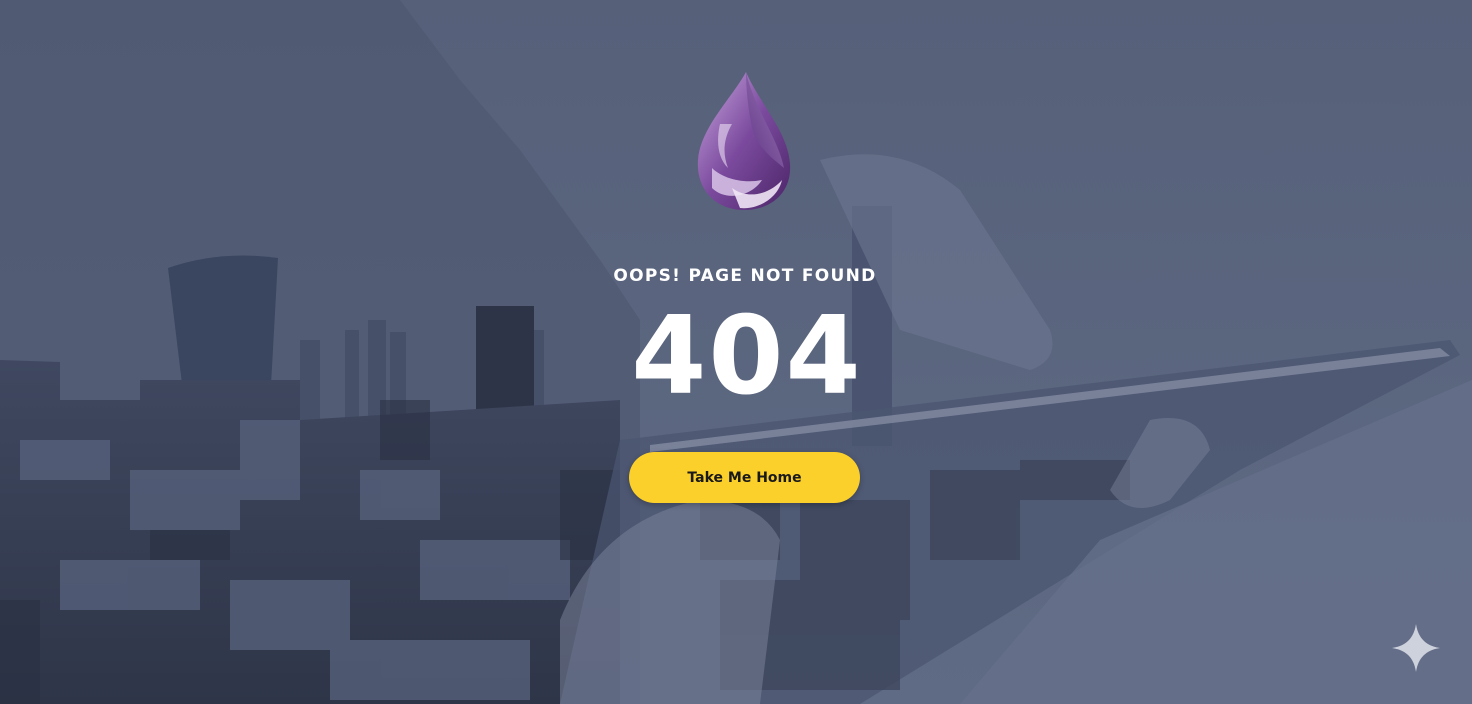  What do you see at coordinates (1416, 648) in the screenshot?
I see `sparkle-icon` at bounding box center [1416, 648].